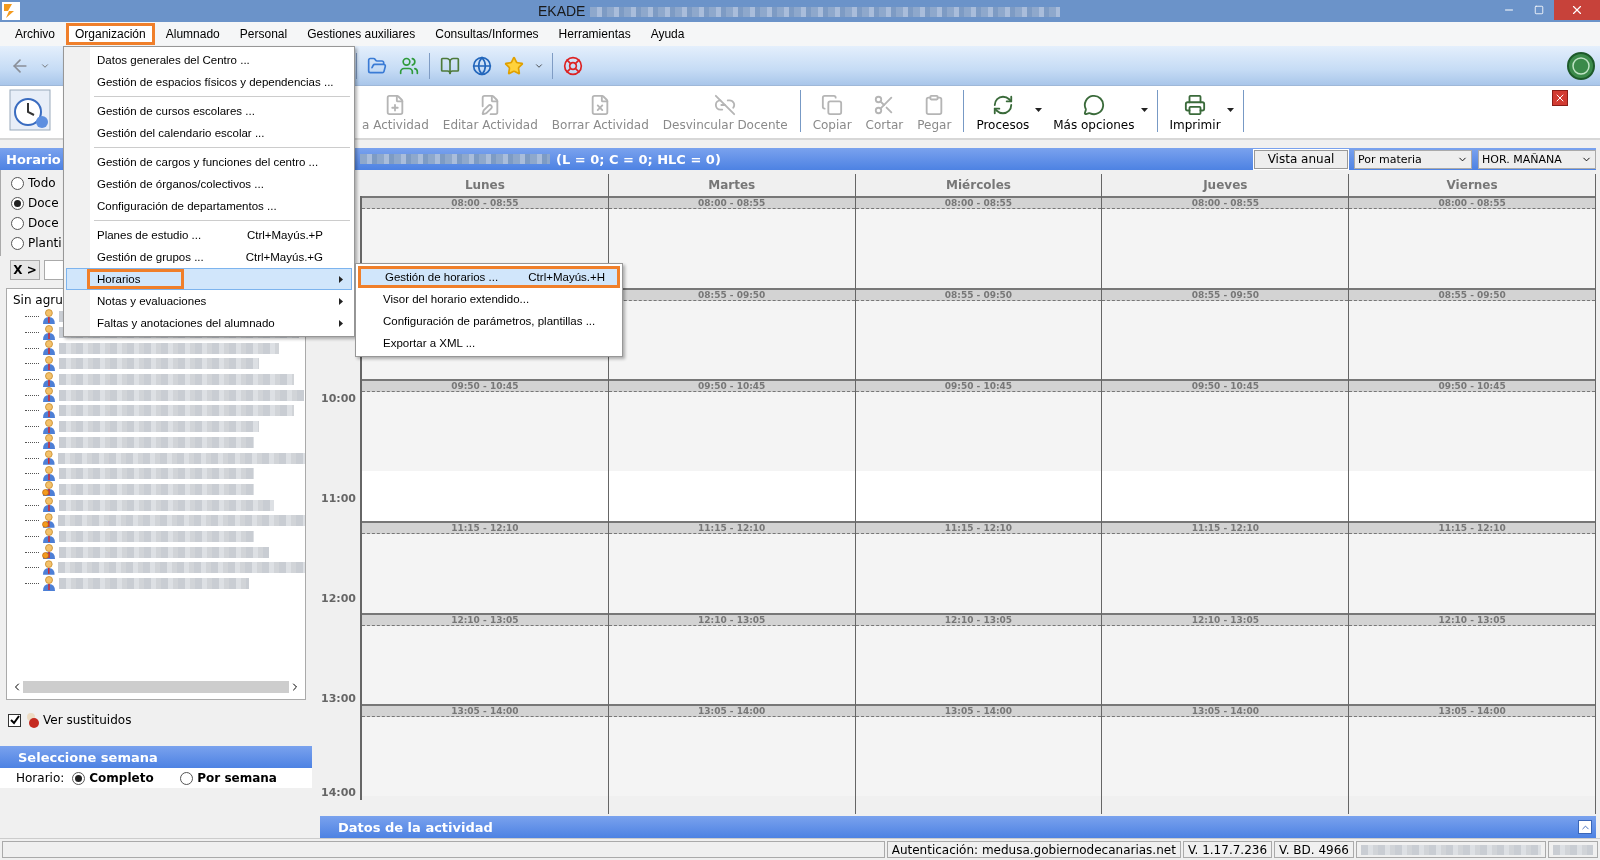 The image size is (1600, 860). Describe the element at coordinates (338, 792) in the screenshot. I see `hour-label: 14:00` at that location.